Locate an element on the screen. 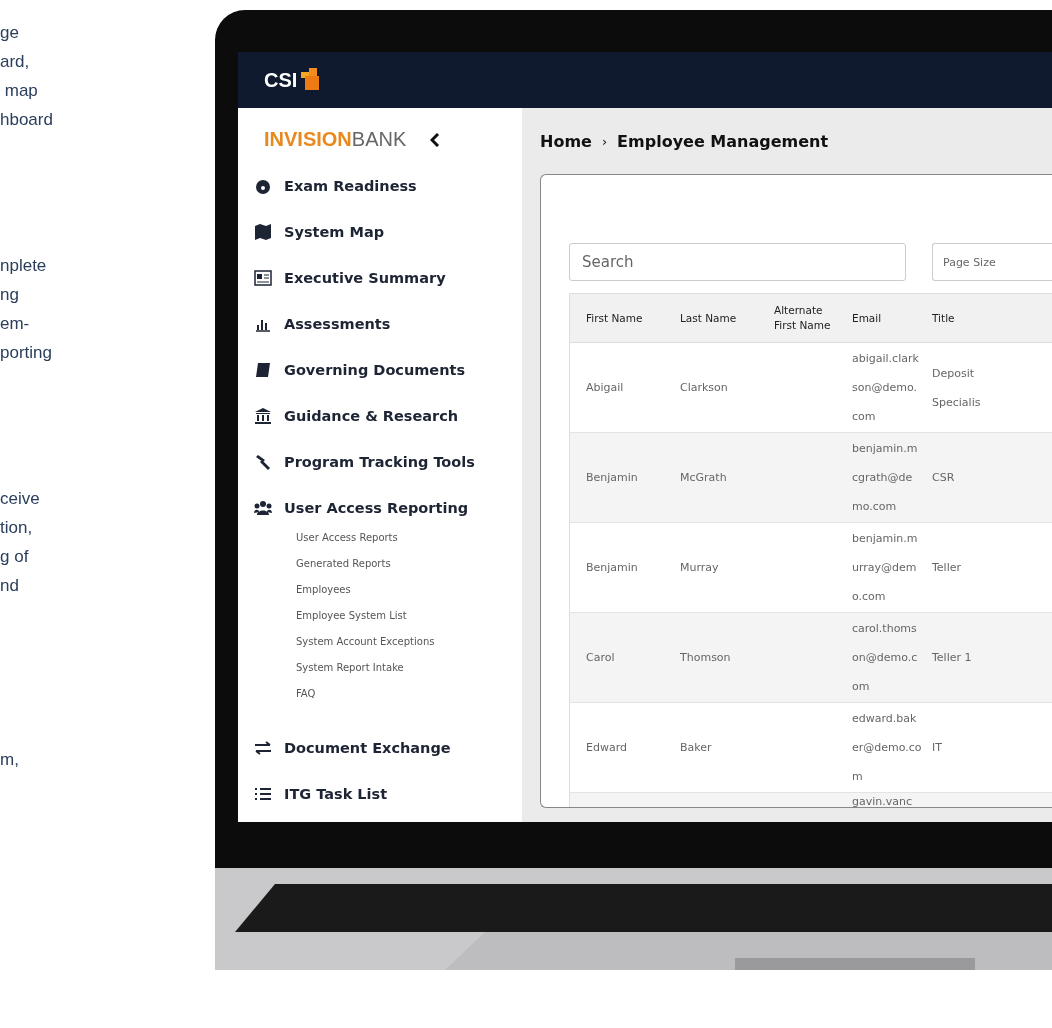  nav-item: ITG Task List is located at coordinates (388, 794).